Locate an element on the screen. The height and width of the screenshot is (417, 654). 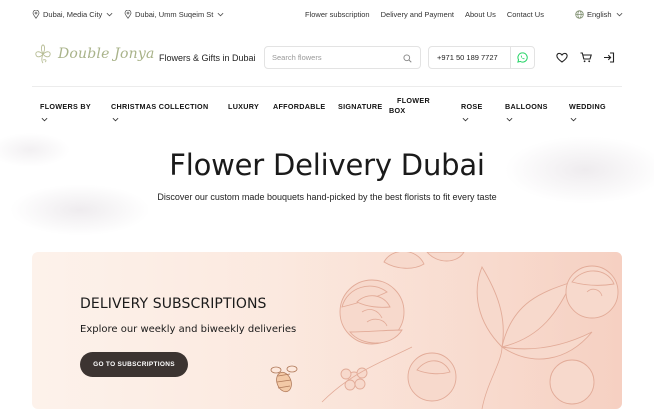
page-title: Flower Delivery Dubai is located at coordinates (327, 165).